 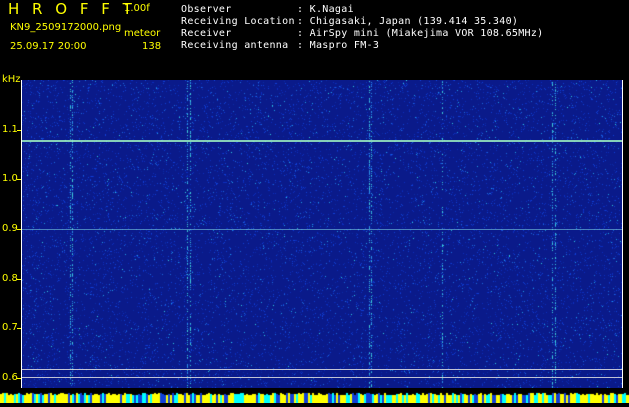 I want to click on detection-strip, so click(x=314, y=395).